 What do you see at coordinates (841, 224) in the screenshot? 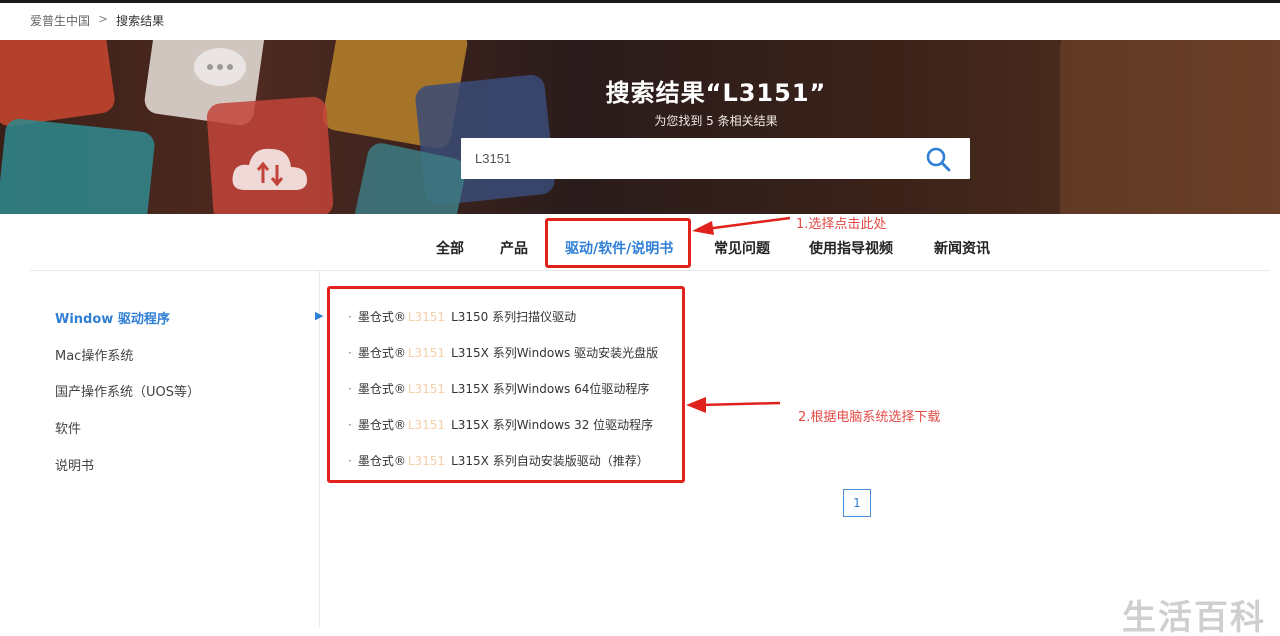
I see `annotation-step1: 1.选择点击此处` at bounding box center [841, 224].